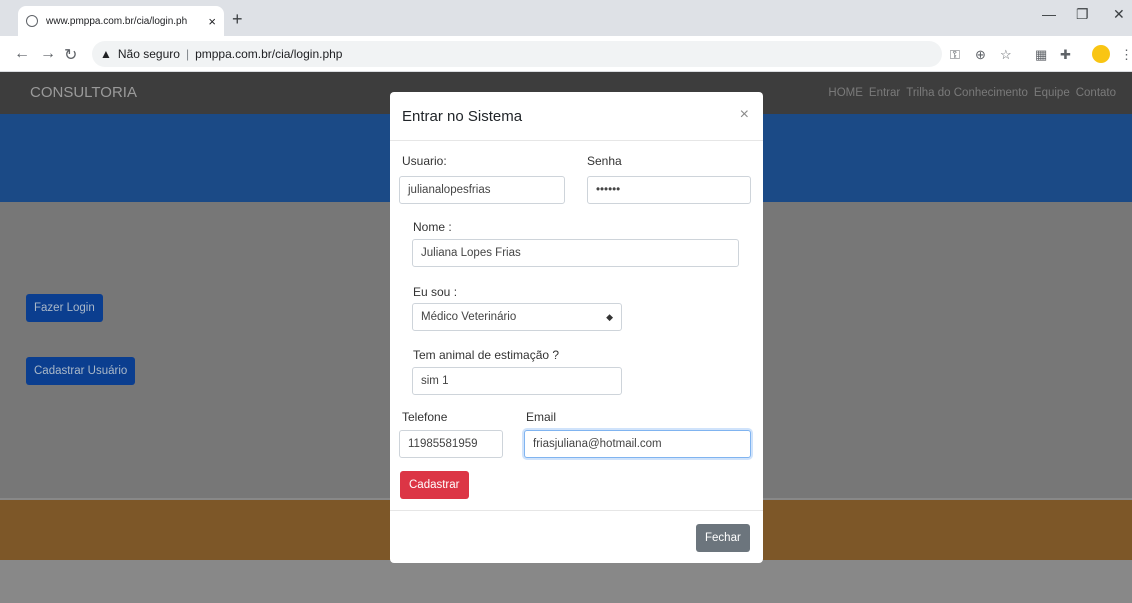 This screenshot has width=1132, height=603. I want to click on restore-icon: ❐, so click(1082, 14).